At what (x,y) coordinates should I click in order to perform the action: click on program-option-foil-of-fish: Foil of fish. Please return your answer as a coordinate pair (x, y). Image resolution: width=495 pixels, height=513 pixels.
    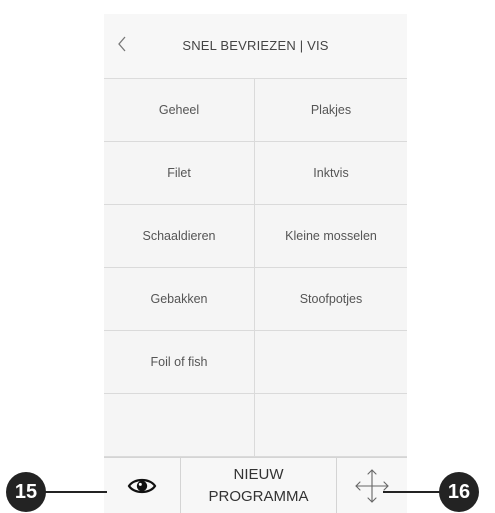
    Looking at the image, I should click on (179, 362).